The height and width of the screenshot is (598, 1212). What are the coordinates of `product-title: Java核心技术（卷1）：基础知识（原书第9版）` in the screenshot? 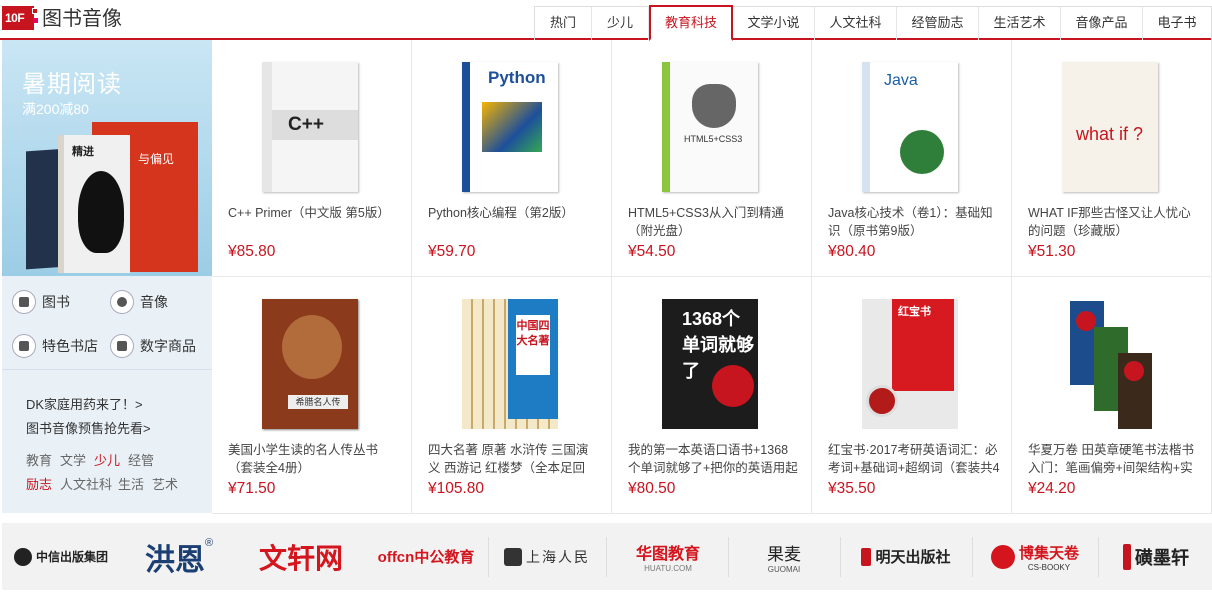 It's located at (914, 222).